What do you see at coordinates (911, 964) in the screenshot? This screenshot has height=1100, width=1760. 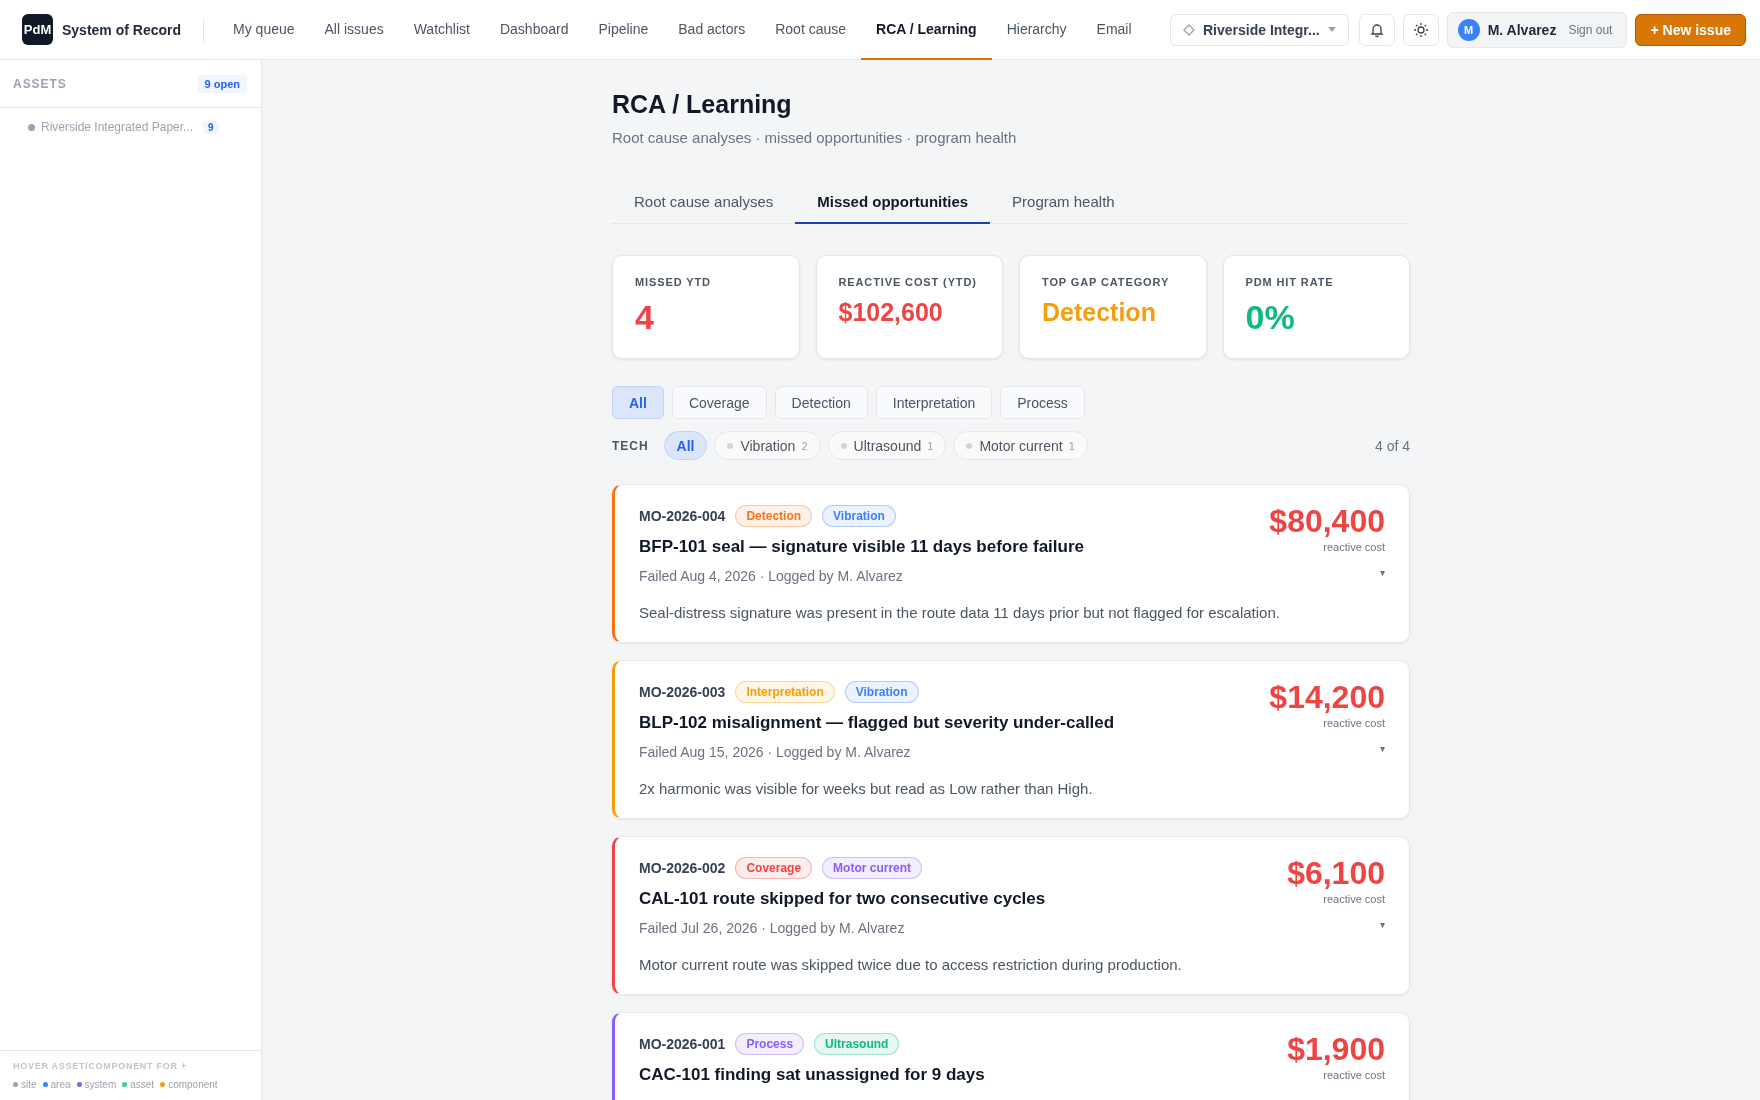 I see `card-description: Motor current route was skipped twice due to access restriction during production.` at bounding box center [911, 964].